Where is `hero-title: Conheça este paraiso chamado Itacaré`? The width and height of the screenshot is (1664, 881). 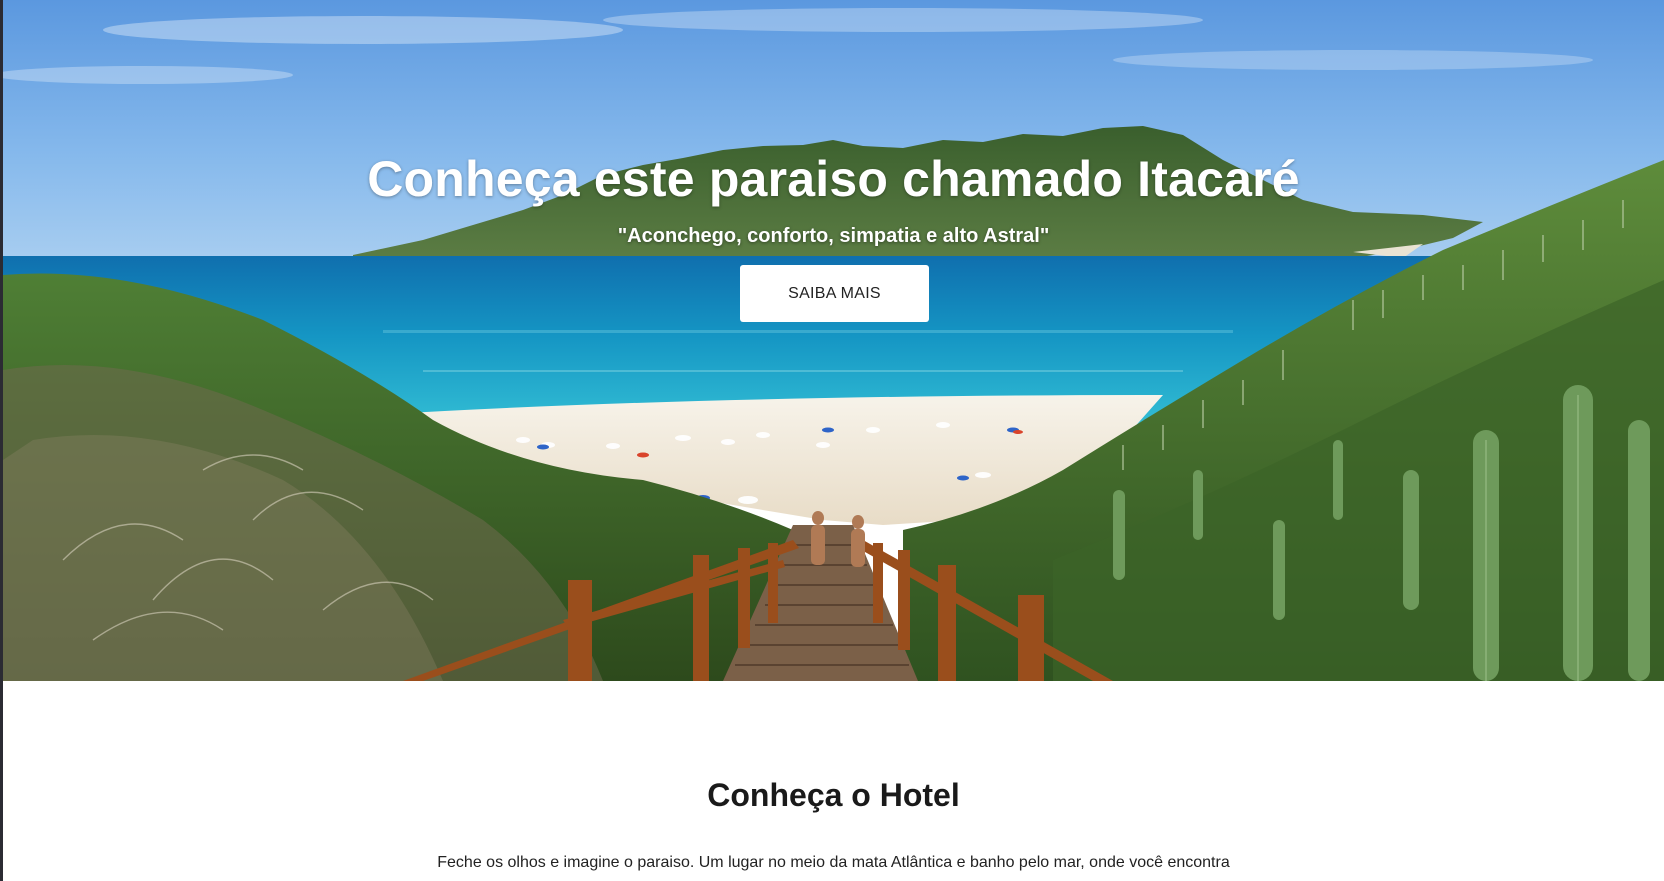 hero-title: Conheça este paraiso chamado Itacaré is located at coordinates (833, 179).